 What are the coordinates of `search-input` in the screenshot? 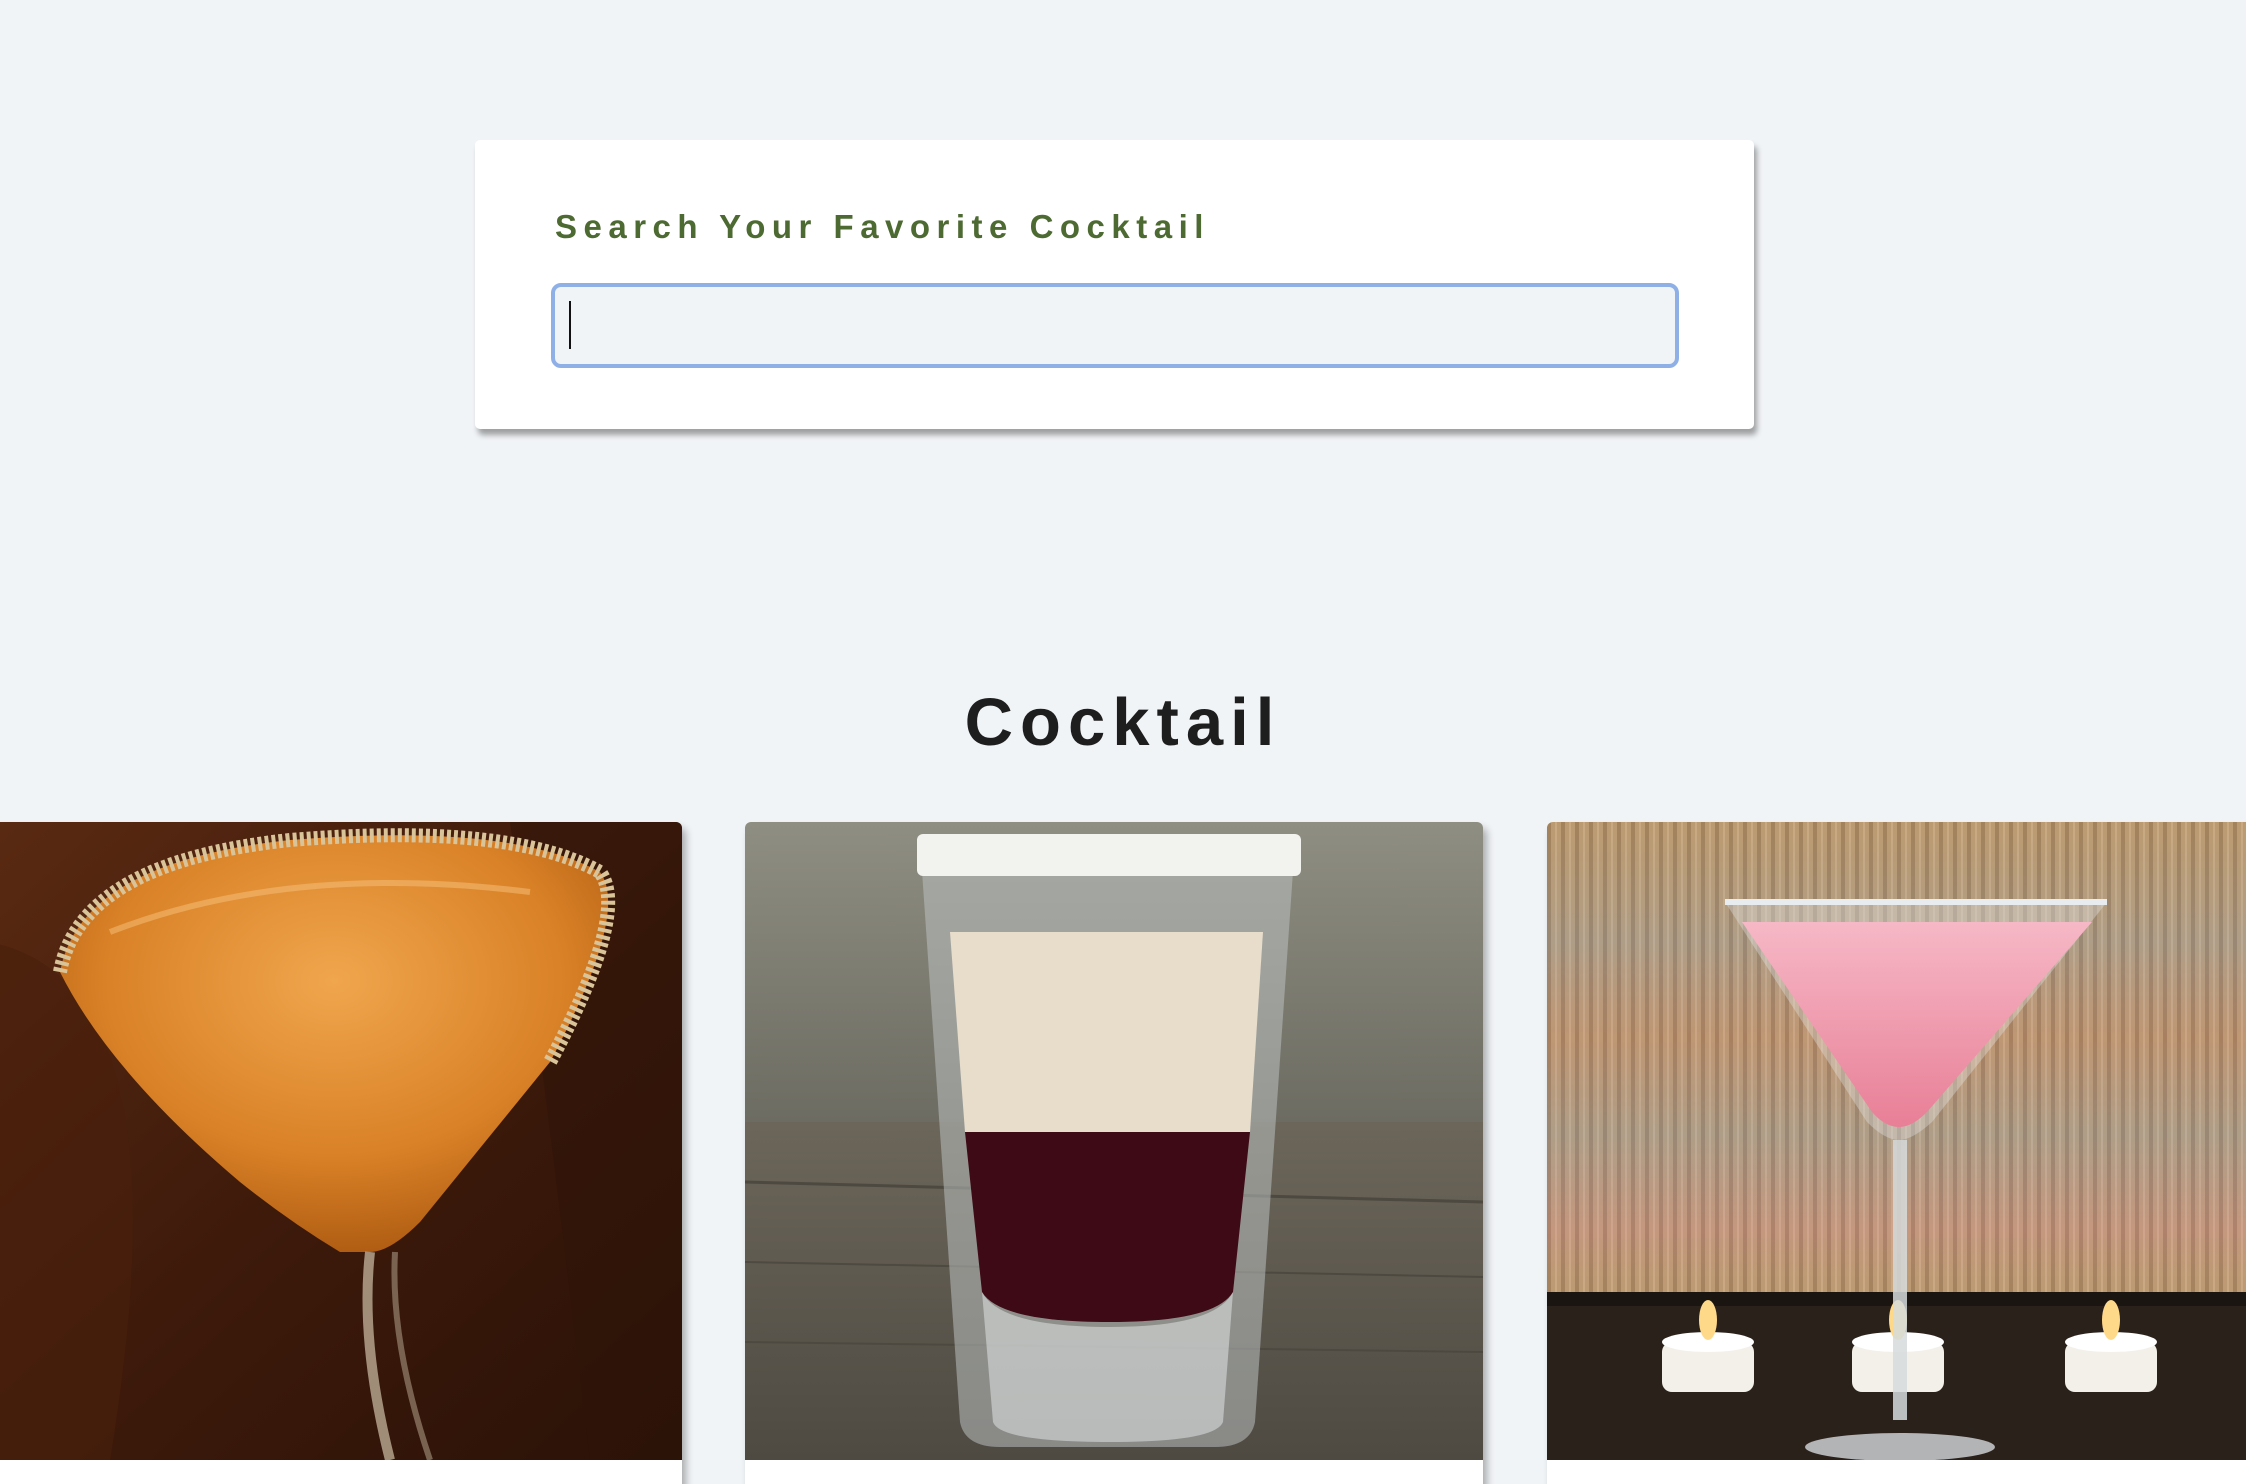 It's located at (1115, 325).